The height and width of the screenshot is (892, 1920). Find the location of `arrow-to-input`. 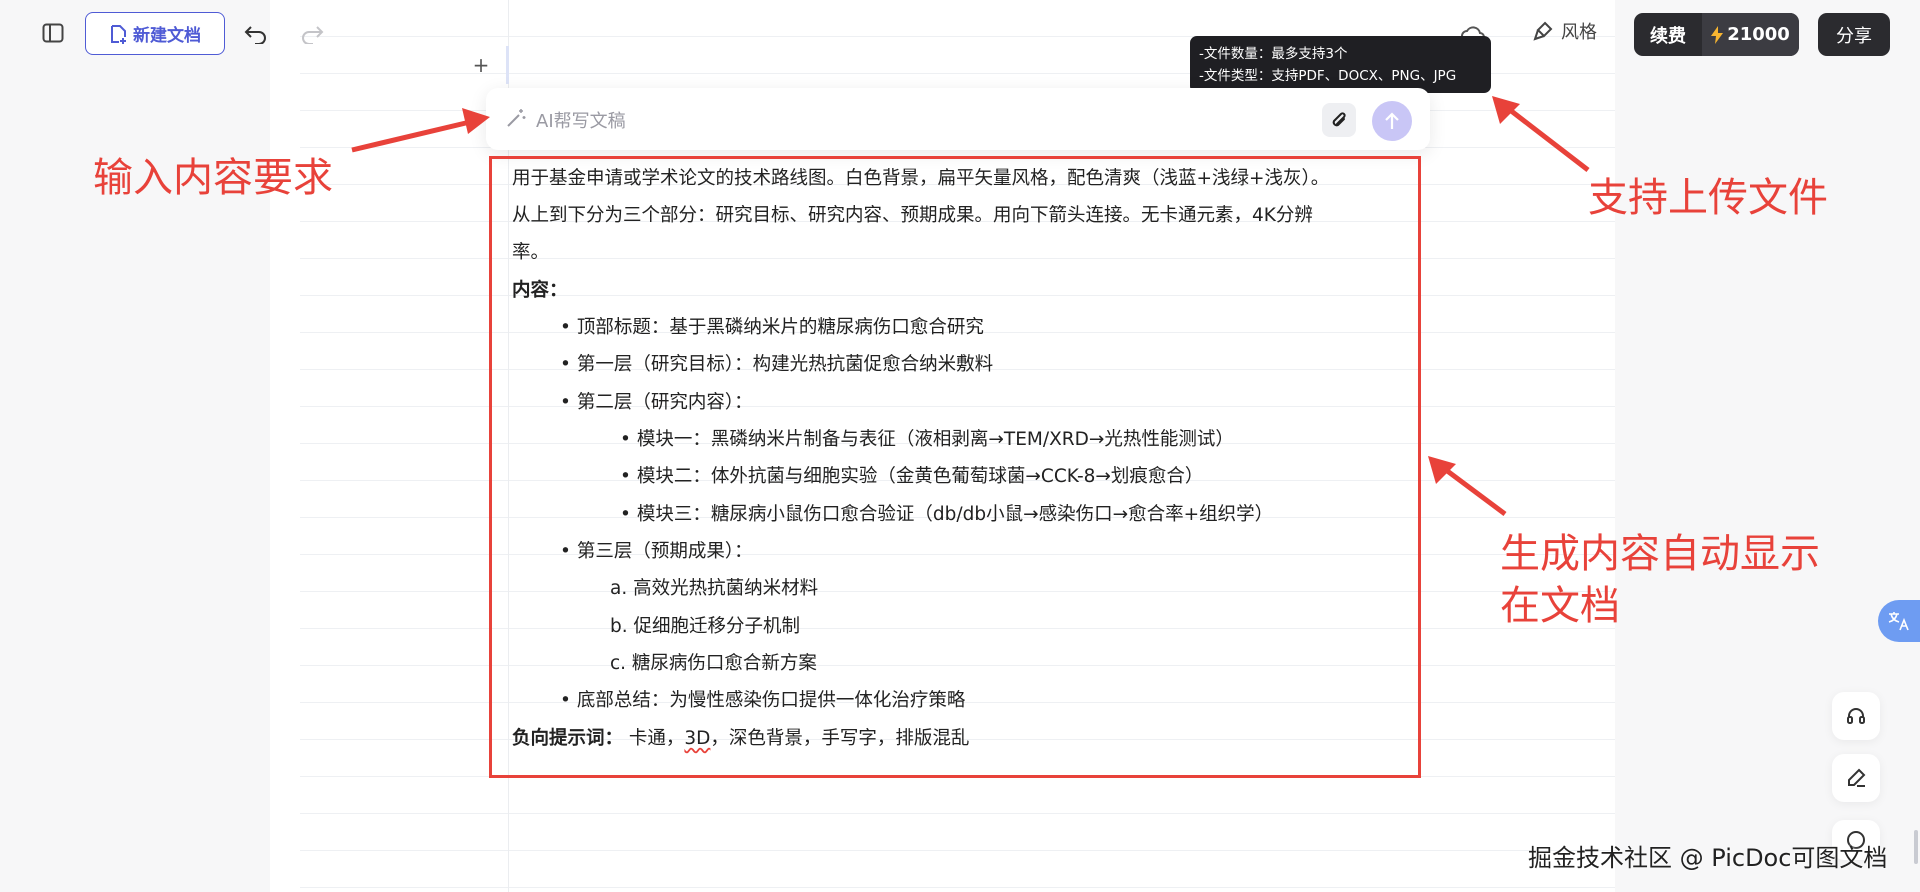

arrow-to-input is located at coordinates (420, 130).